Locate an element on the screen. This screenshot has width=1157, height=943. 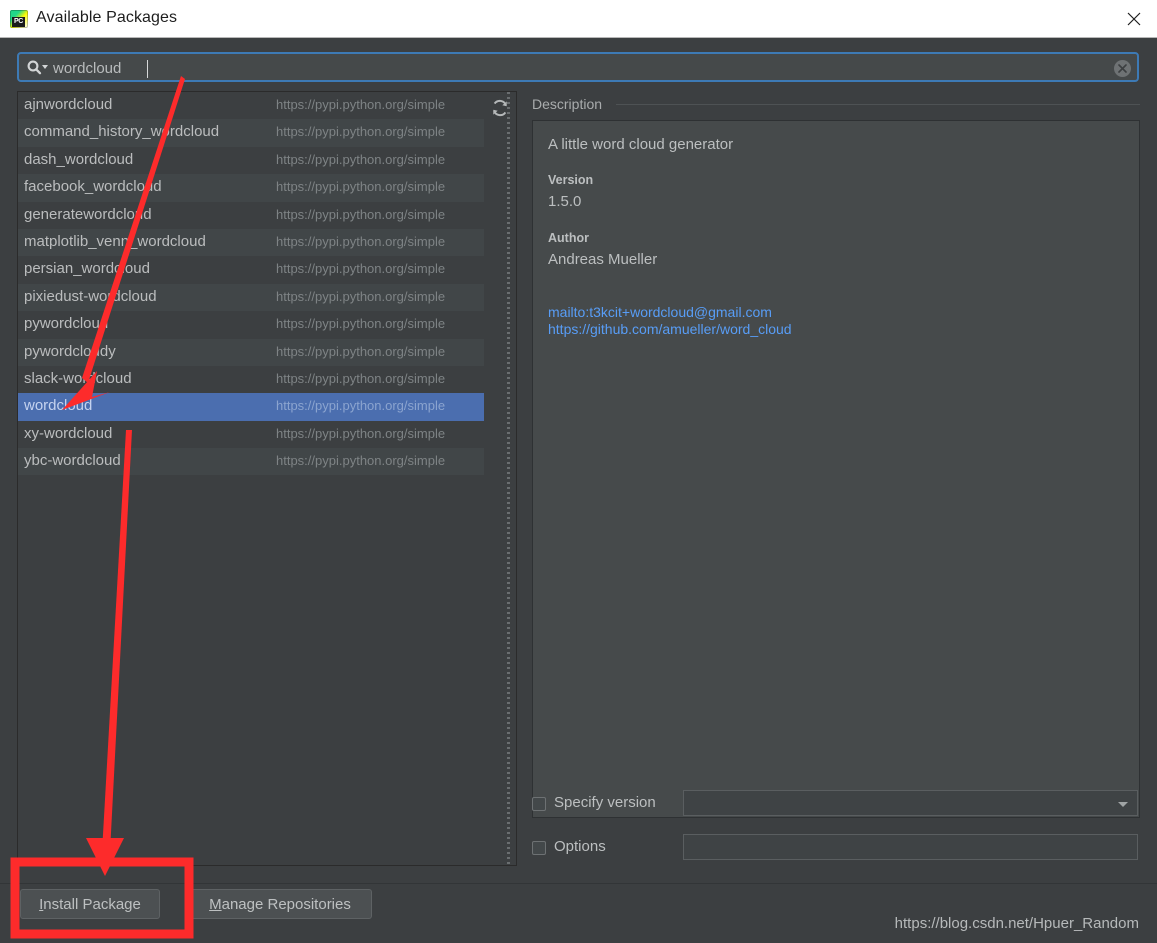
watermark-text: https://blog.csdn.net/Hpuer_Random is located at coordinates (1016, 923).